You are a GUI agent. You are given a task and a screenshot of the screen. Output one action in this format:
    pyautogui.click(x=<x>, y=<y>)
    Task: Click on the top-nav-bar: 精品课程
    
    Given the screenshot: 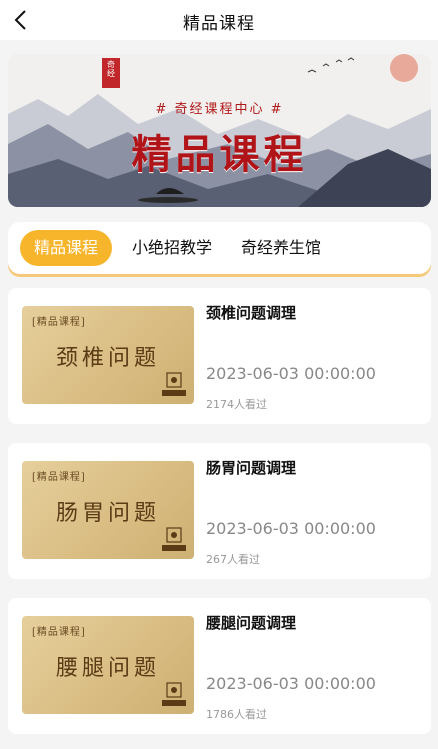 What is the action you would take?
    pyautogui.click(x=219, y=20)
    